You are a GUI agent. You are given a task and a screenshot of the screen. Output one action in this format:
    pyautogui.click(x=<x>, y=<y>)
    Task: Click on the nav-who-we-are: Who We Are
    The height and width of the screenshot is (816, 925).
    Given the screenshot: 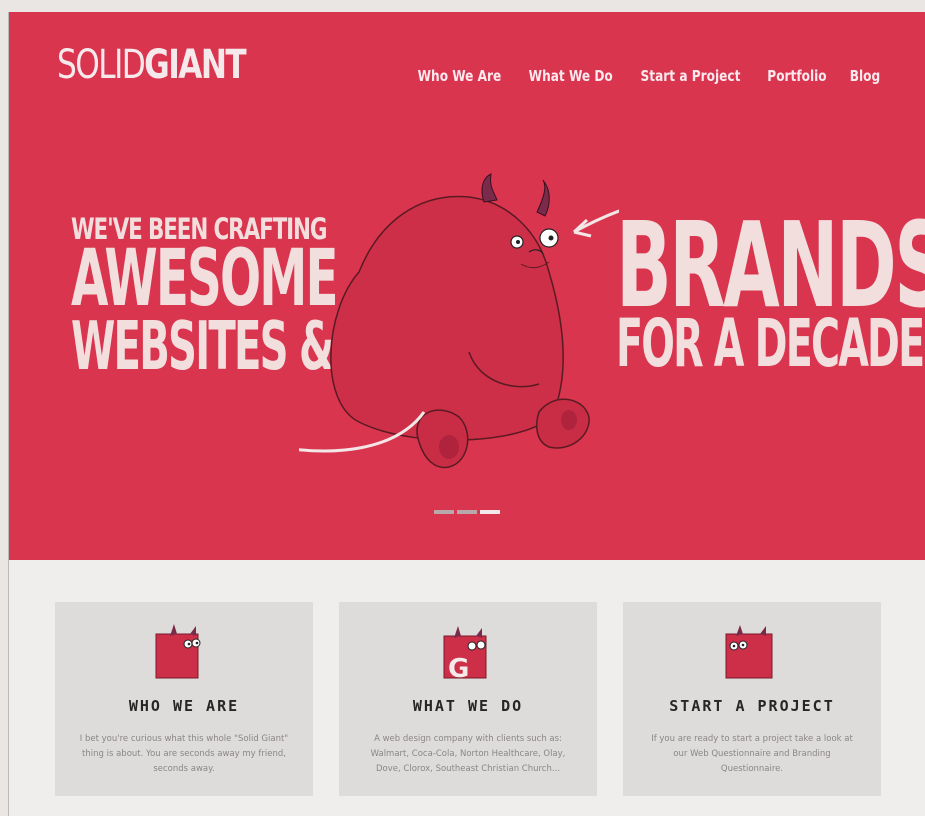 What is the action you would take?
    pyautogui.click(x=460, y=76)
    